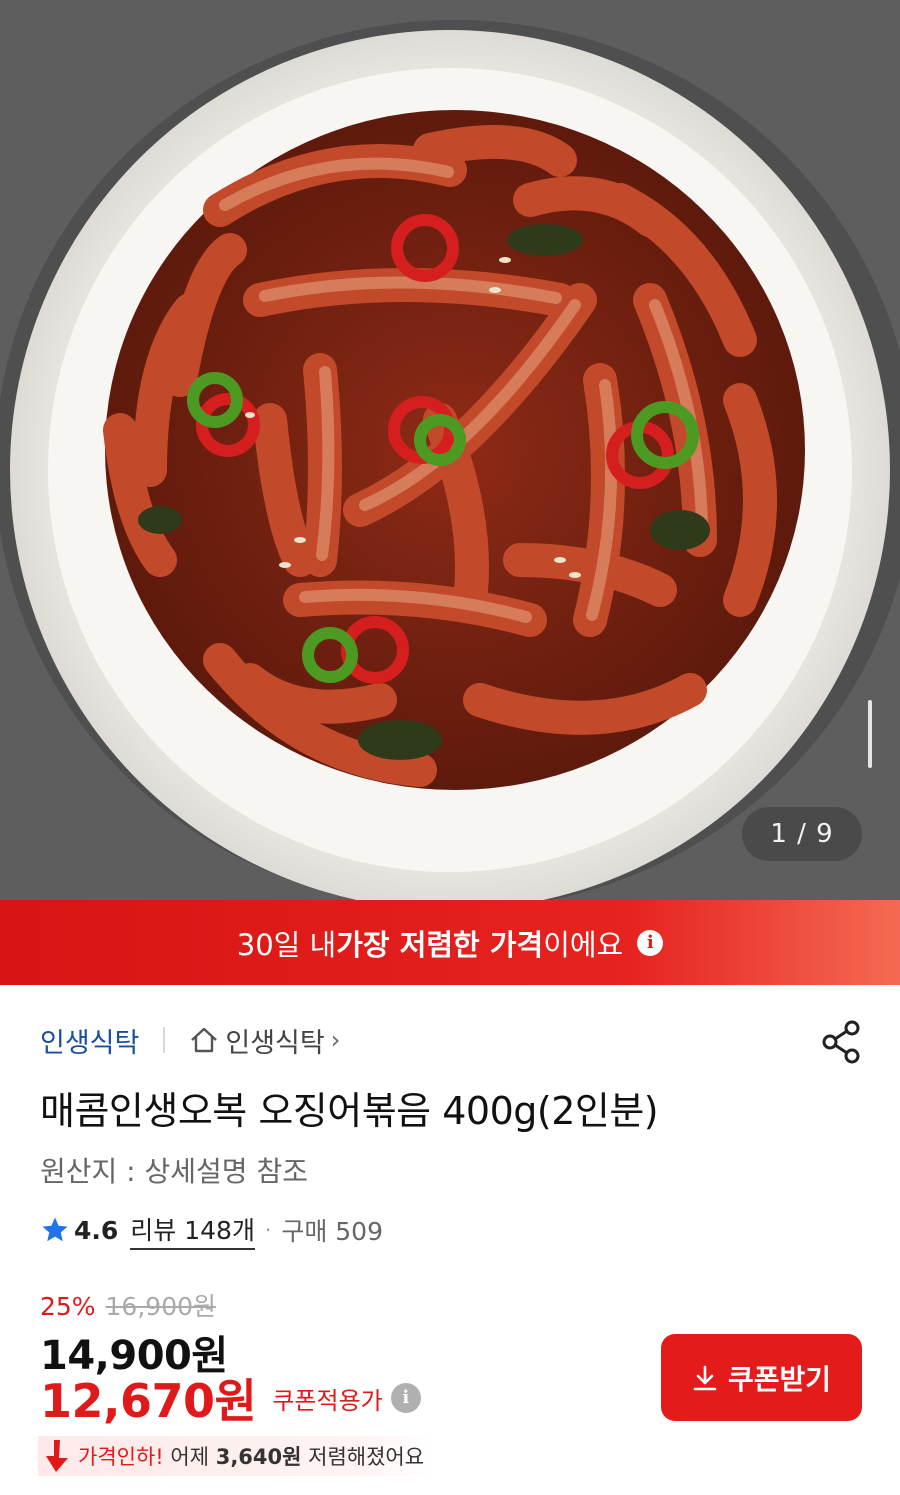 Image resolution: width=900 pixels, height=1495 pixels. What do you see at coordinates (332, 1231) in the screenshot?
I see `purchase-count: 구매 509` at bounding box center [332, 1231].